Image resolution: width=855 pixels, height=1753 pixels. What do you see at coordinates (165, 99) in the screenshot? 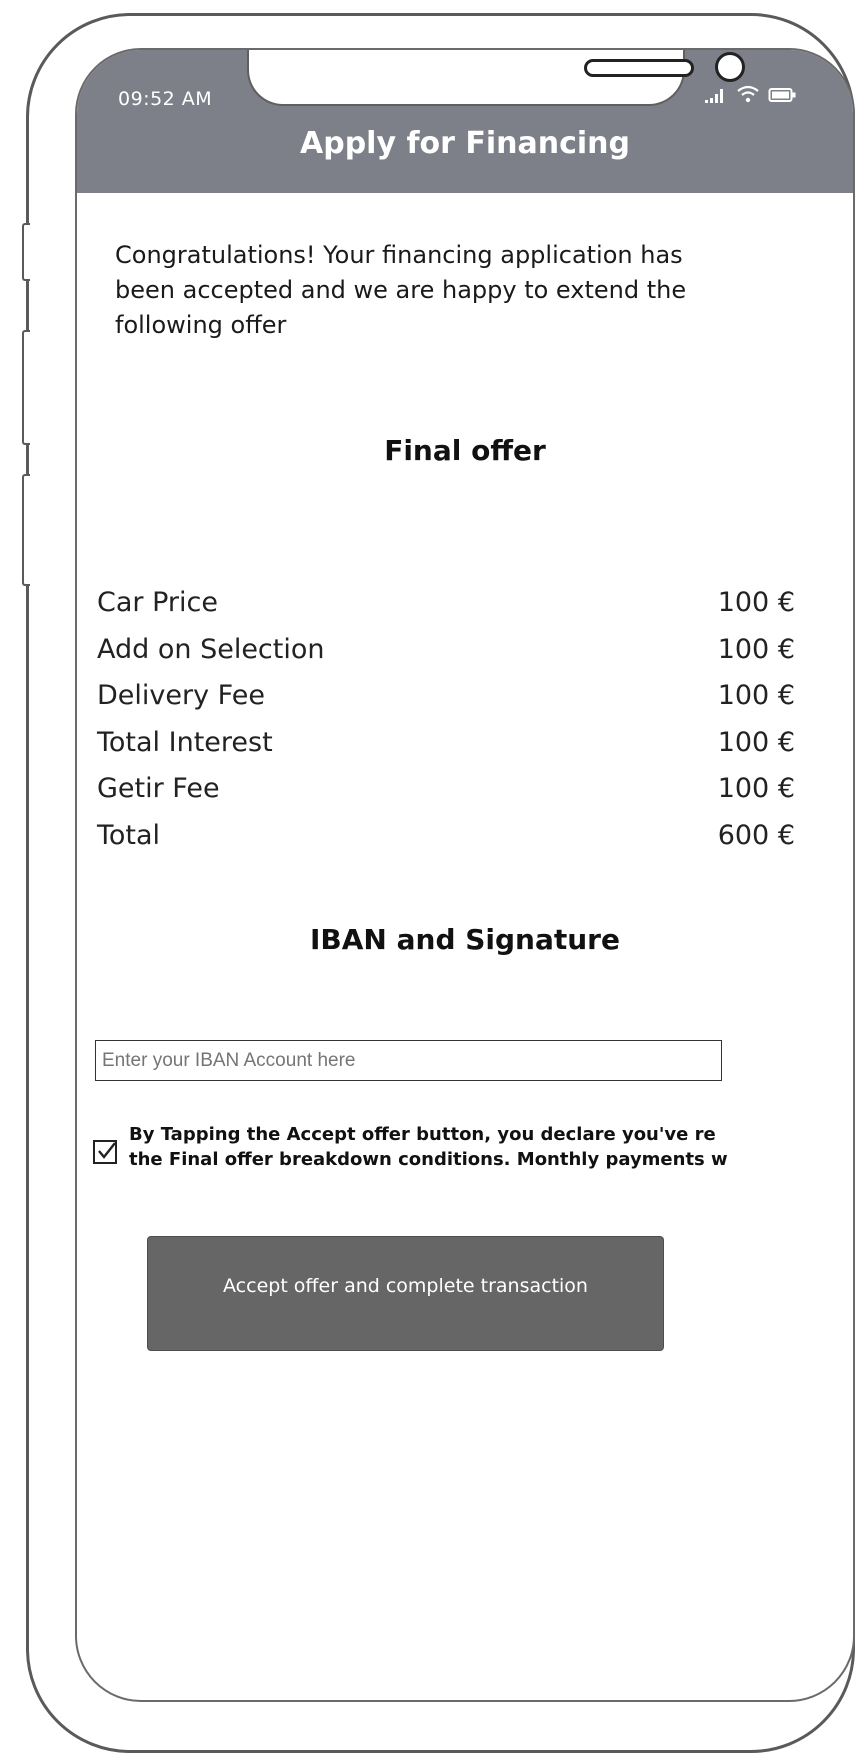
I see `status-time: 09:52 AM` at bounding box center [165, 99].